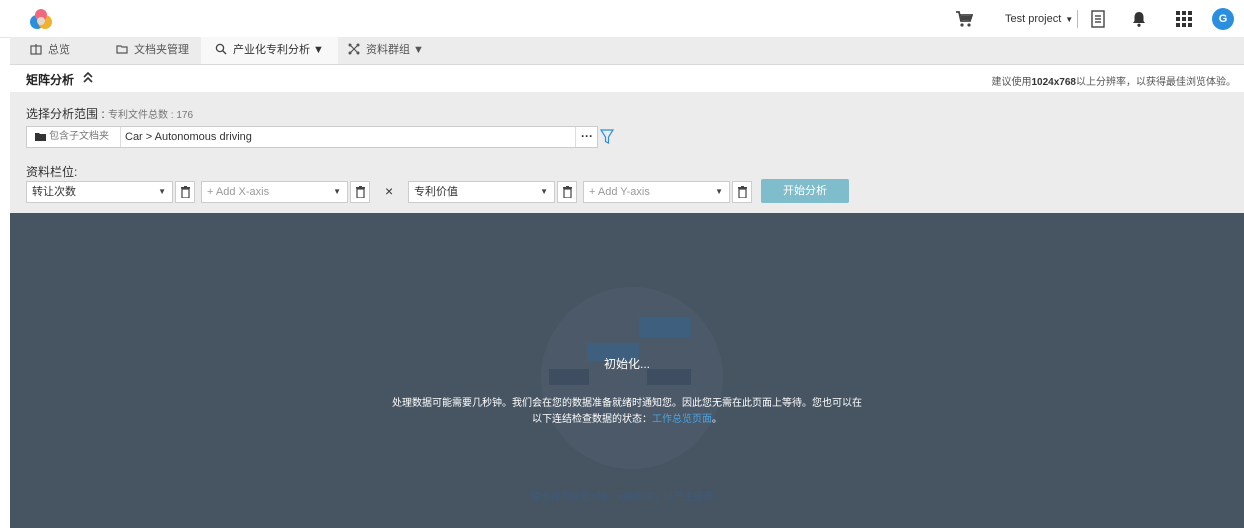  I want to click on x-axis-value: 转让次数, so click(54, 192).